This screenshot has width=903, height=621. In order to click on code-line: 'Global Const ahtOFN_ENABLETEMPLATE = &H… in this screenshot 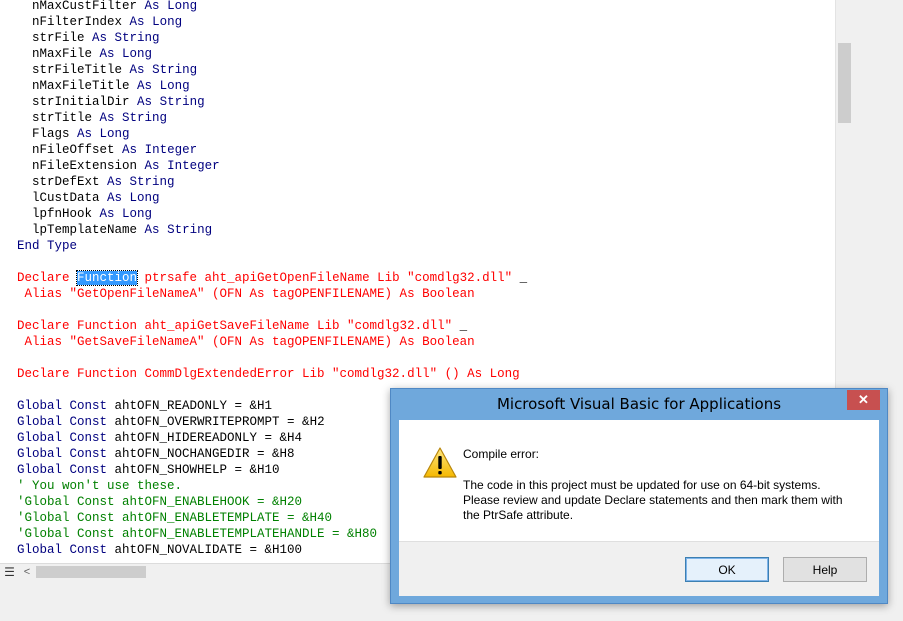, I will do `click(174, 518)`.